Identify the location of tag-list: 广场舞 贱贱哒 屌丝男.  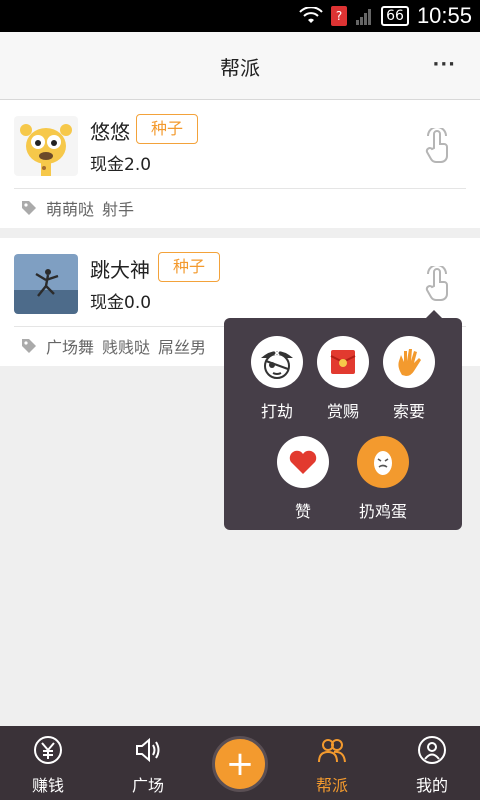
(113, 346).